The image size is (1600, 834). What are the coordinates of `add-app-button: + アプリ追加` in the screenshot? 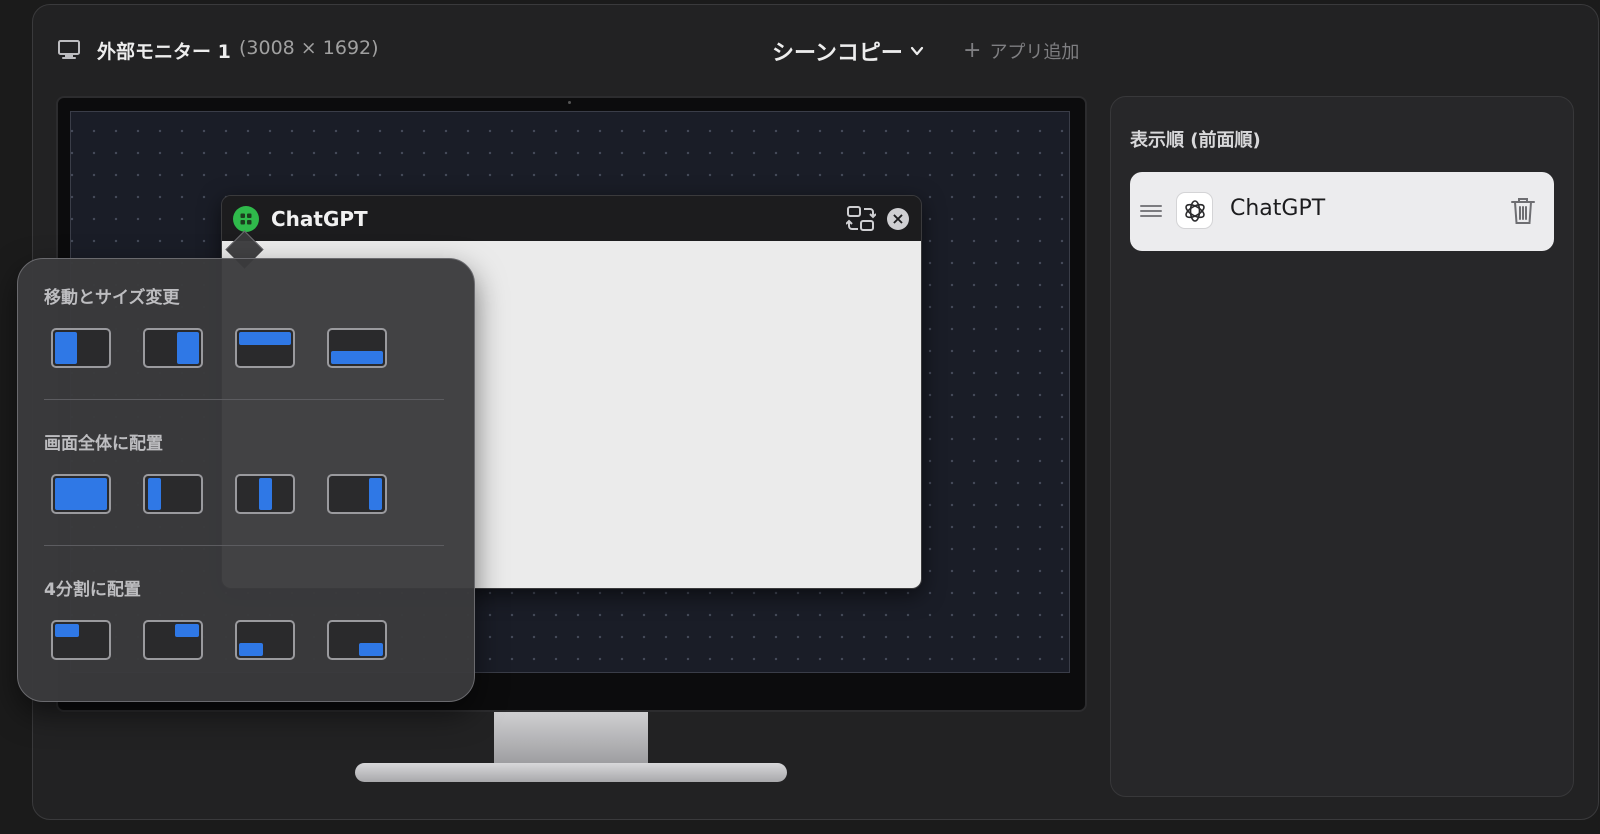 It's located at (1021, 51).